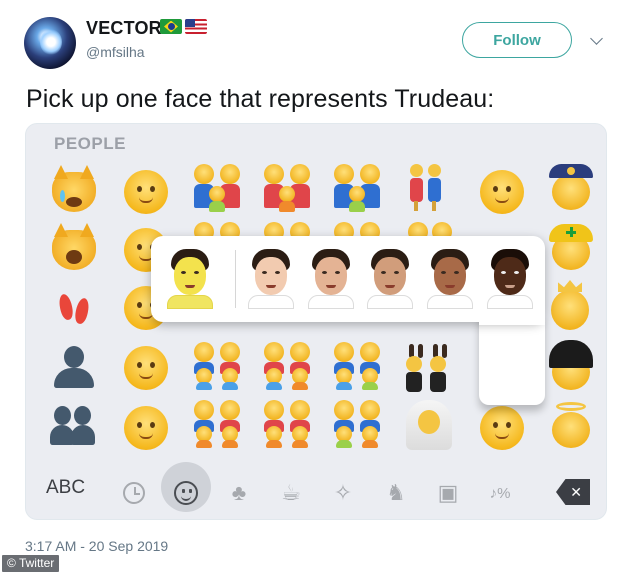  I want to click on weary-cat-emoji-icon, so click(74, 250).